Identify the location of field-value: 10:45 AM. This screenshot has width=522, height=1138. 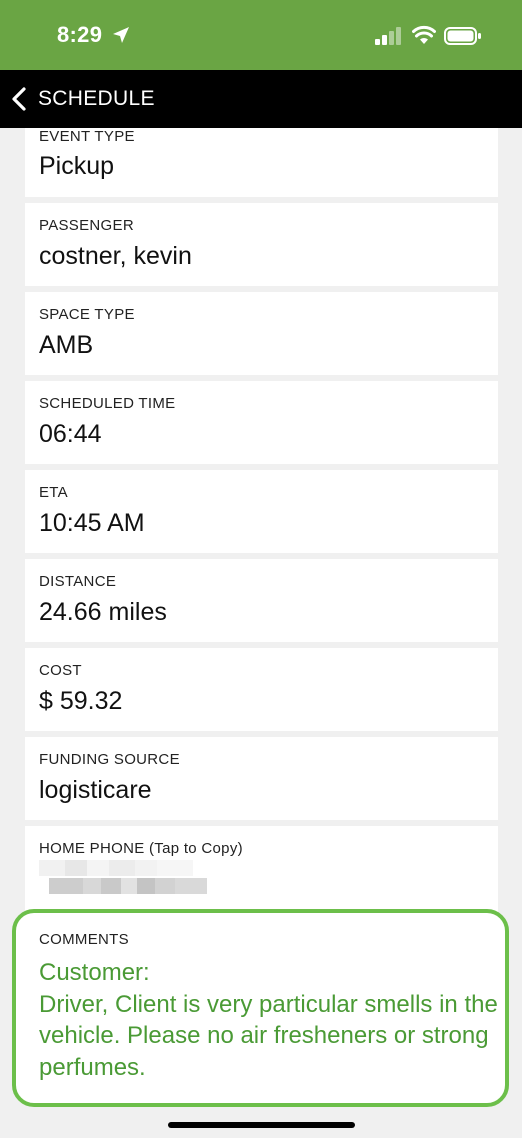
(92, 523).